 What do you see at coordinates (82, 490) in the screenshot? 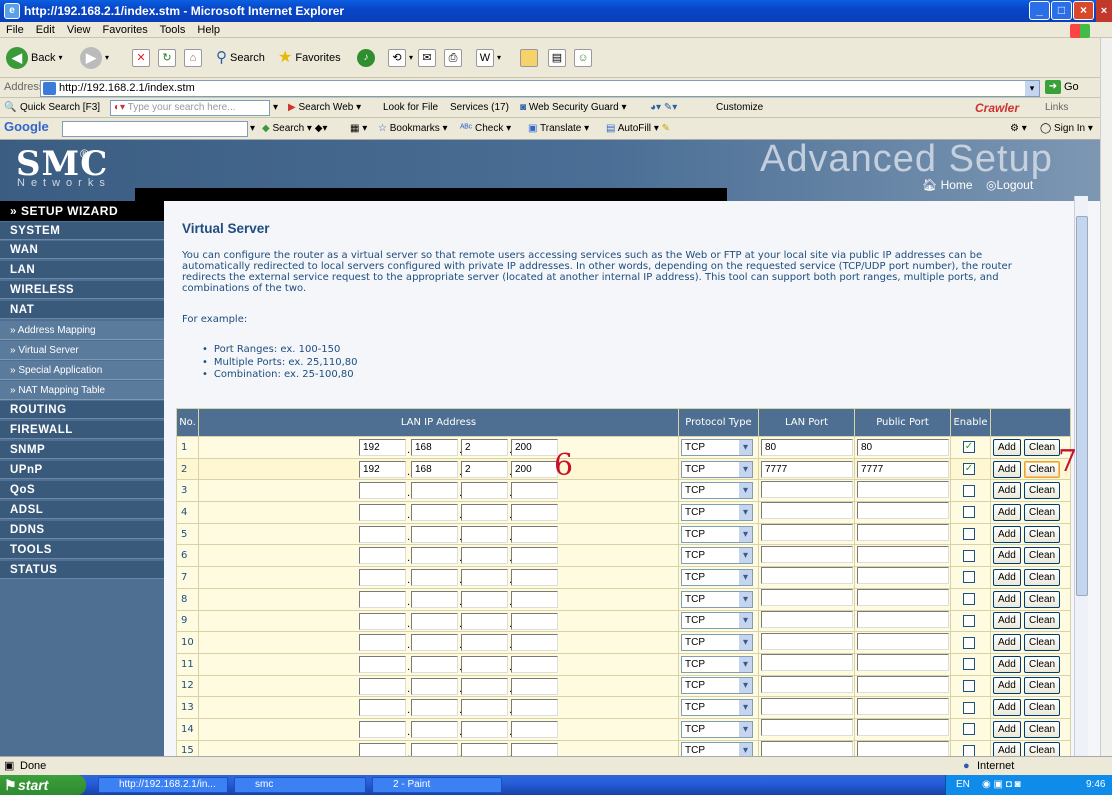
I see `sidebar-item-qos: QoS` at bounding box center [82, 490].